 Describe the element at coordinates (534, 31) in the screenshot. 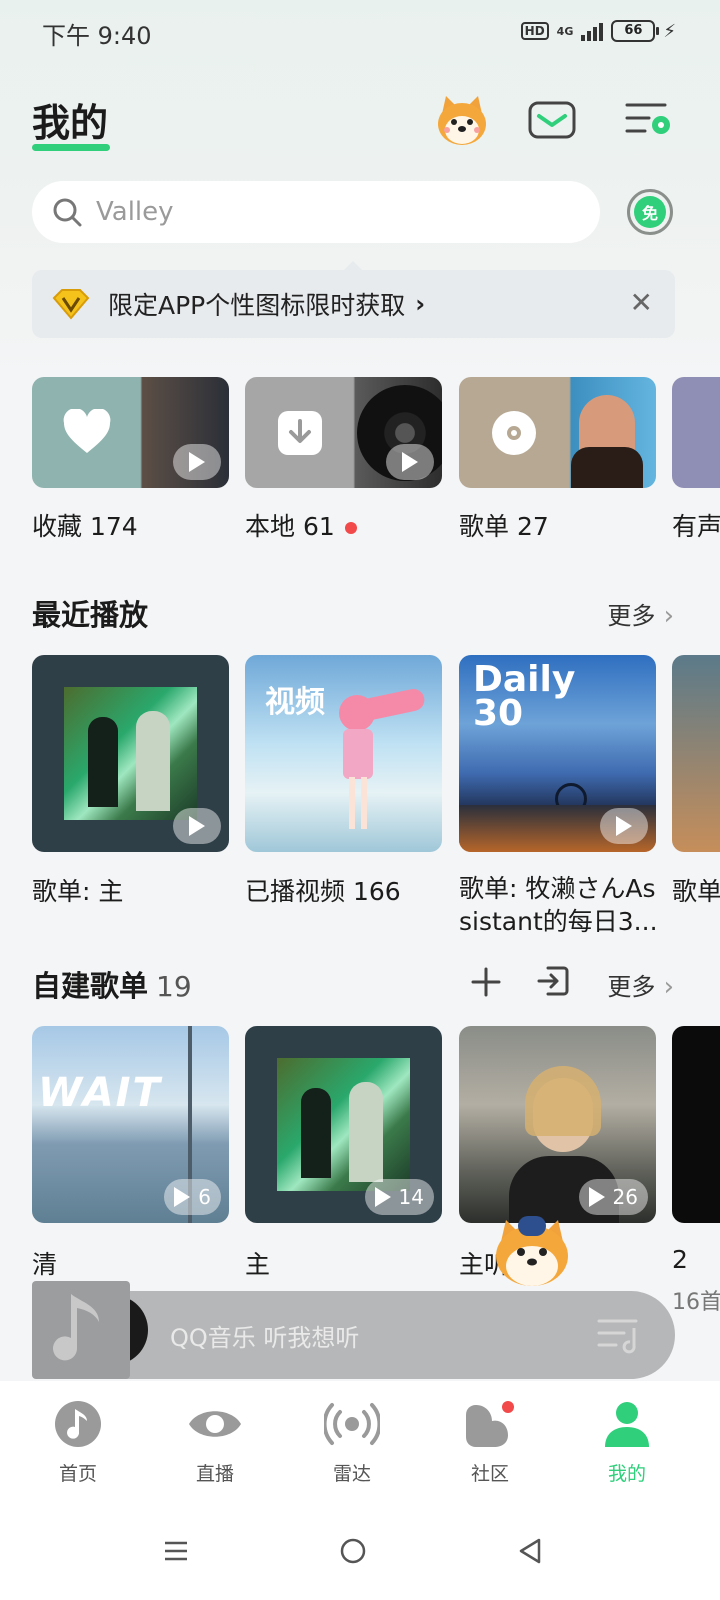

I see `hd-icon: HD` at that location.